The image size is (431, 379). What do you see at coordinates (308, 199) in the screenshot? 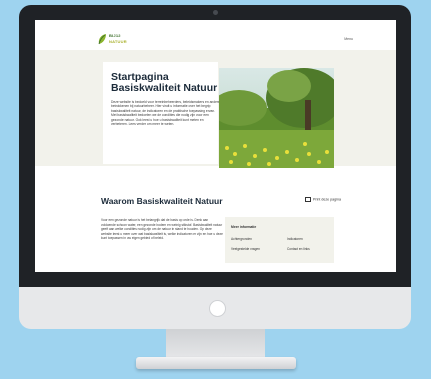
I see `printer-icon` at bounding box center [308, 199].